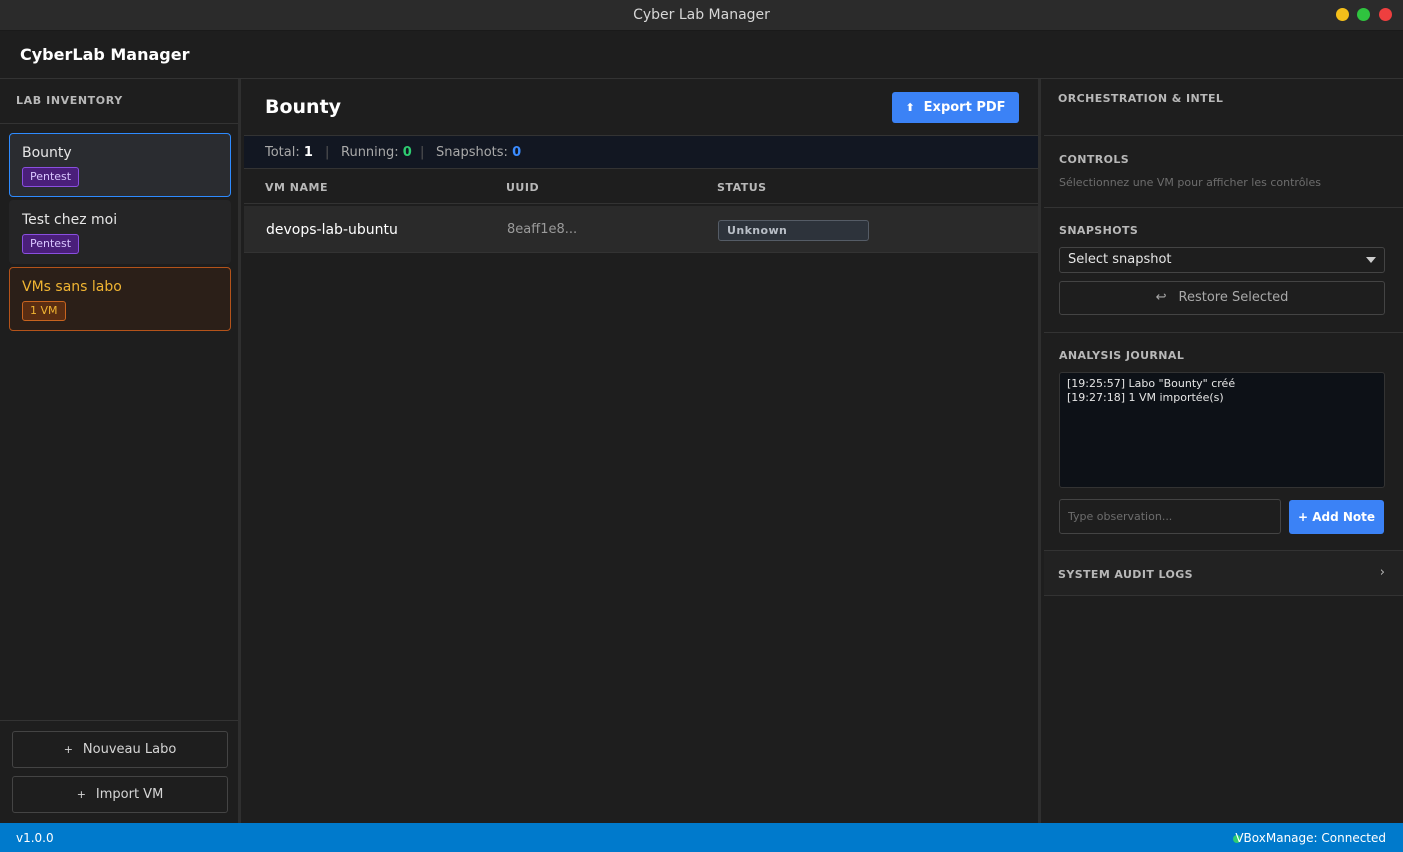 The width and height of the screenshot is (1403, 852). I want to click on column-header-uuid: UUID, so click(523, 187).